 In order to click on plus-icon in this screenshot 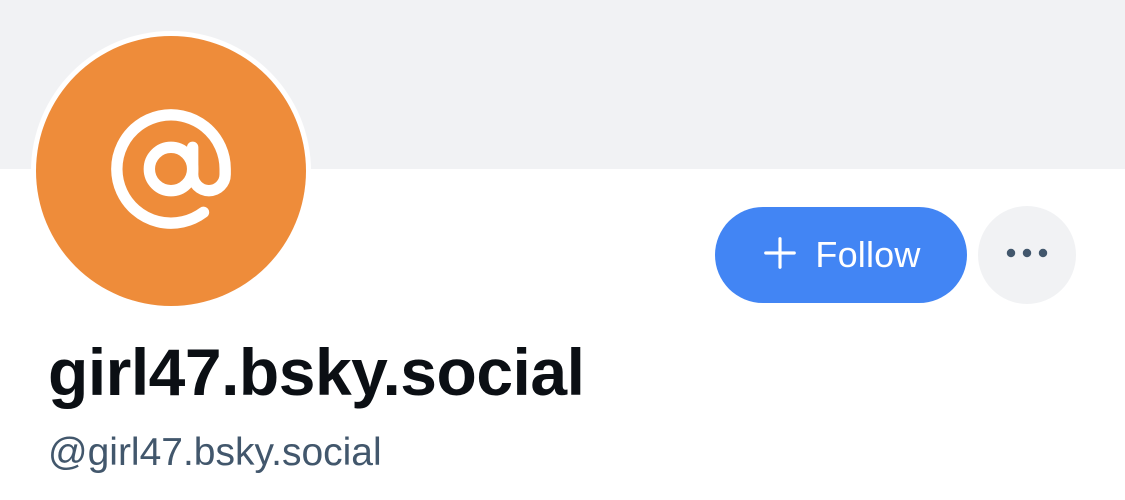, I will do `click(780, 255)`.